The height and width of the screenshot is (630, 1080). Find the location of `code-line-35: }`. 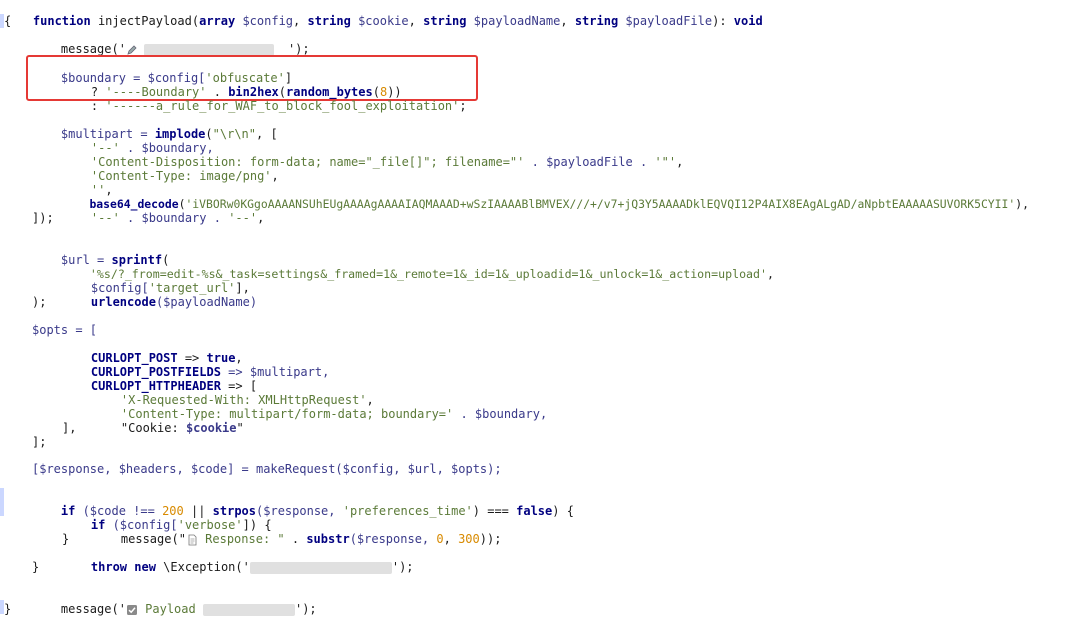

code-line-35: } is located at coordinates (19, 567).